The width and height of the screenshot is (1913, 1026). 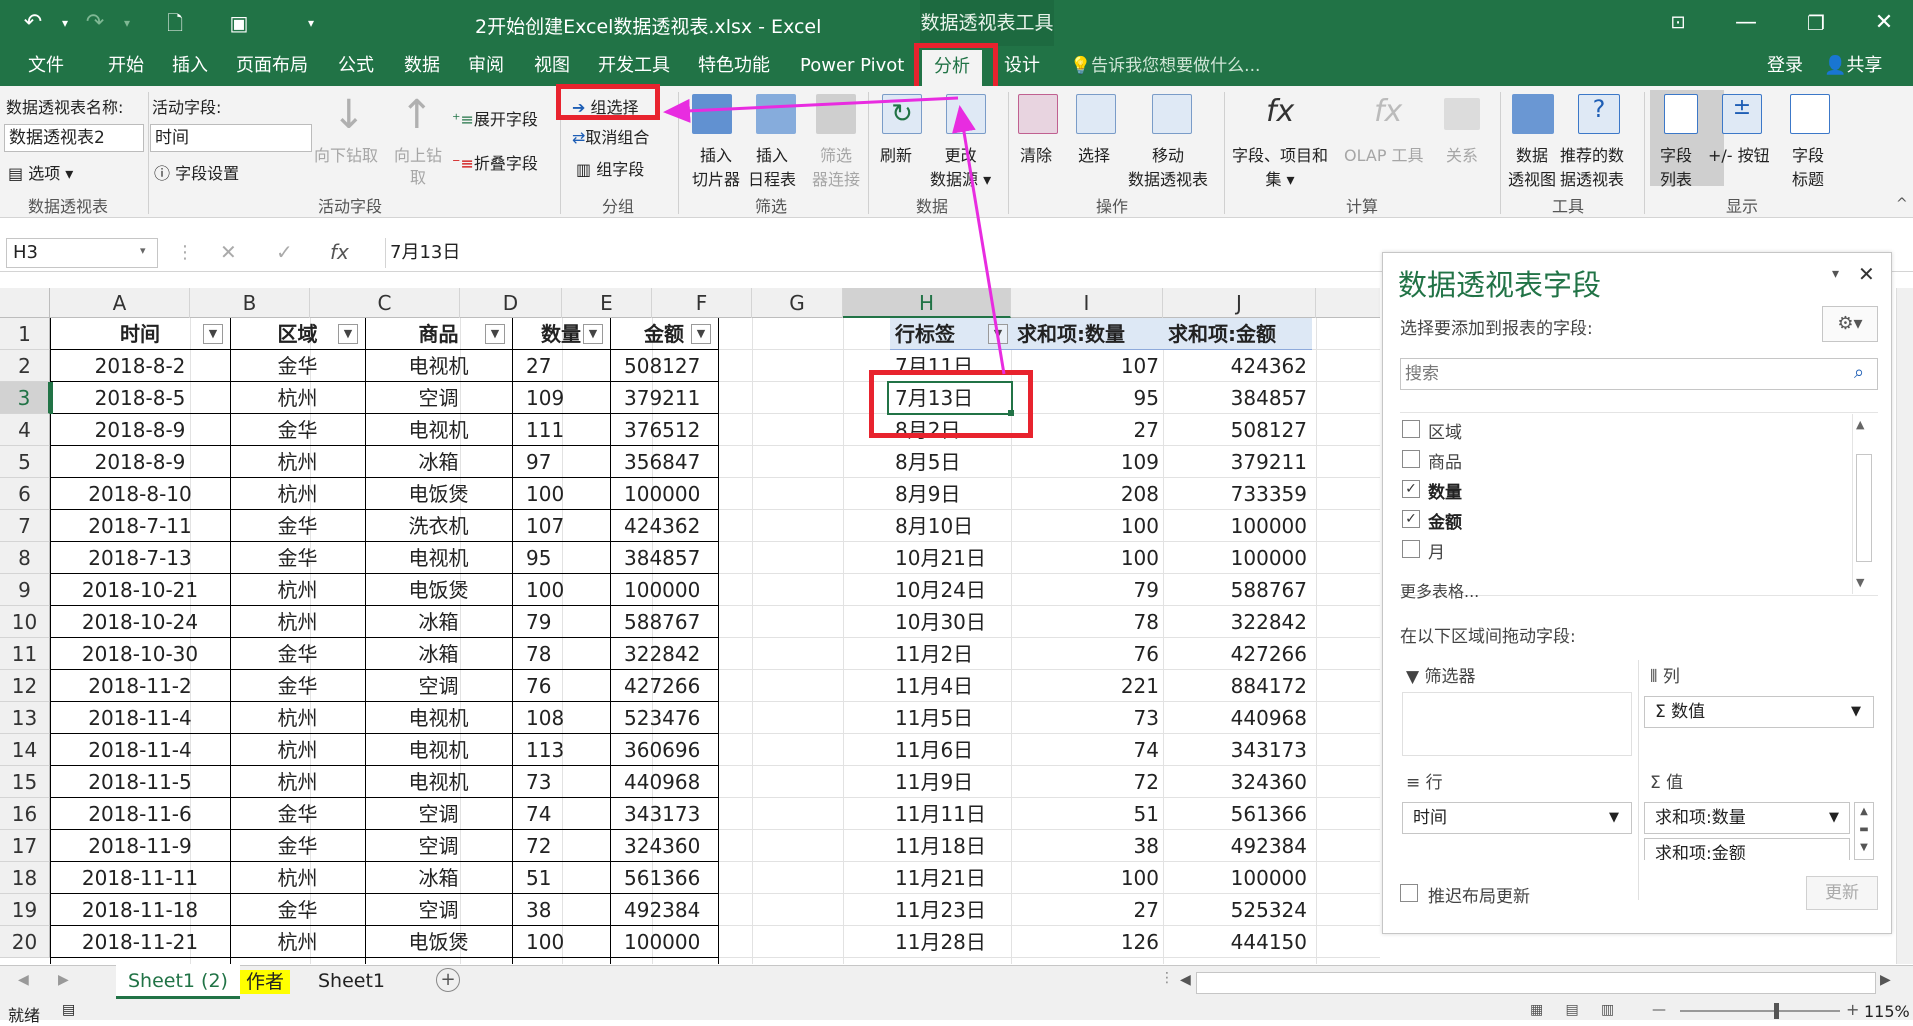 I want to click on sheet-tab-author: 作者, so click(x=265, y=982).